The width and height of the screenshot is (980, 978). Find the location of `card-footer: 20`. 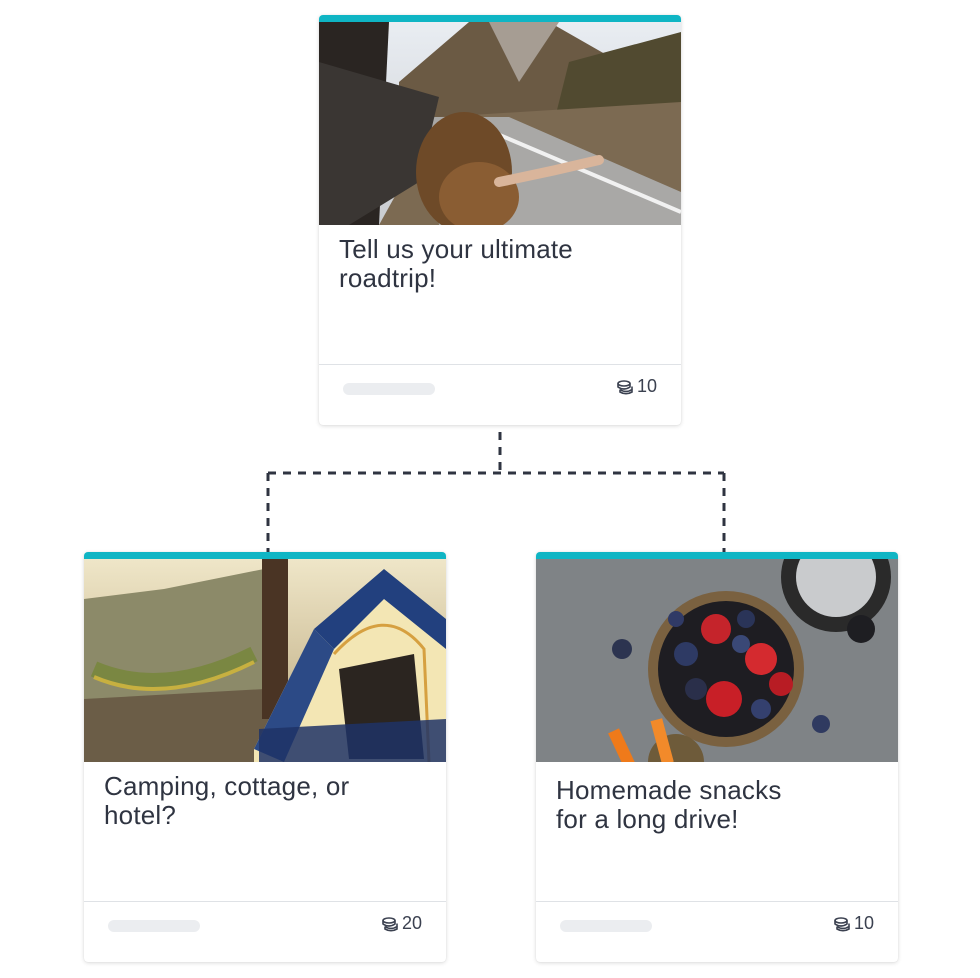

card-footer: 20 is located at coordinates (265, 927).